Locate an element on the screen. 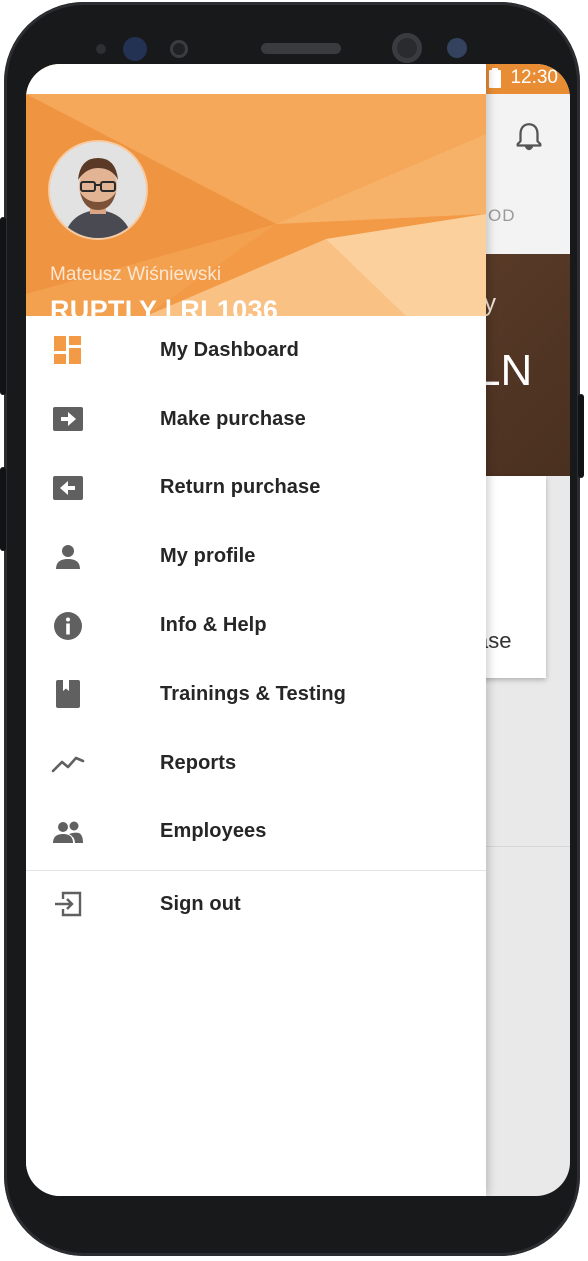 Image resolution: width=588 pixels, height=1261 pixels. front-camera is located at coordinates (407, 48).